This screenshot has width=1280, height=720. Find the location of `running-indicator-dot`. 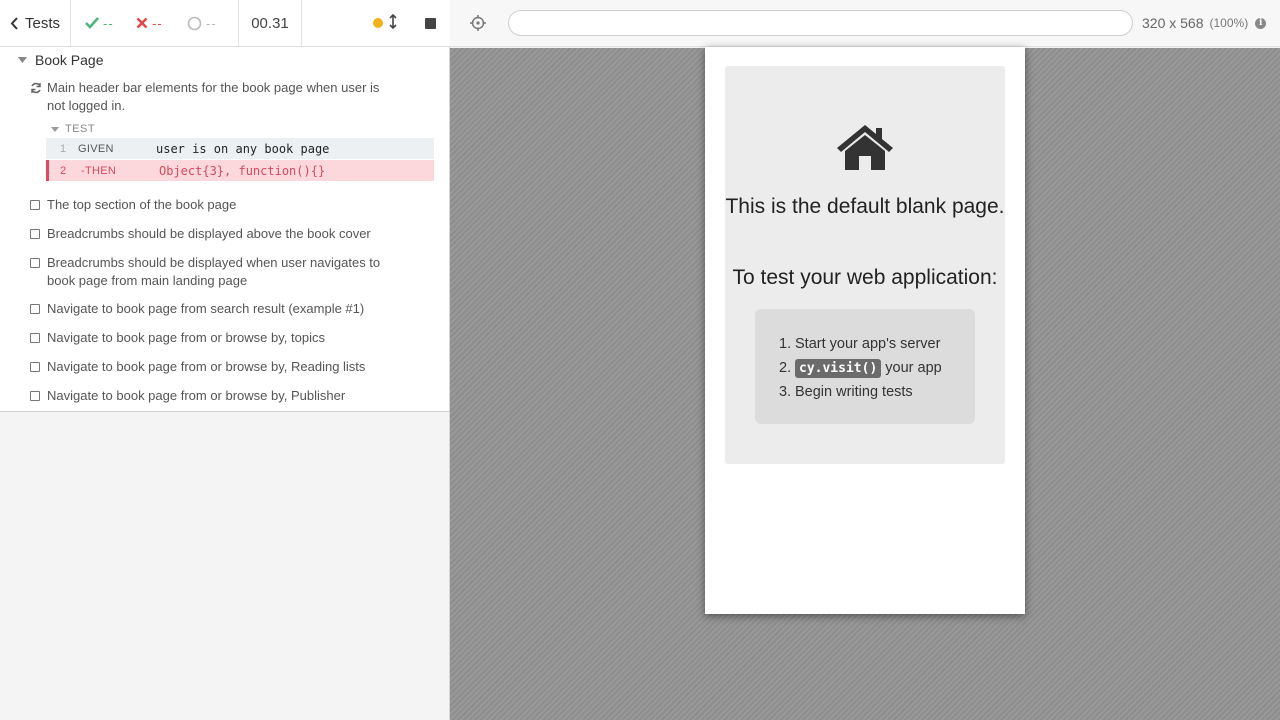

running-indicator-dot is located at coordinates (378, 23).